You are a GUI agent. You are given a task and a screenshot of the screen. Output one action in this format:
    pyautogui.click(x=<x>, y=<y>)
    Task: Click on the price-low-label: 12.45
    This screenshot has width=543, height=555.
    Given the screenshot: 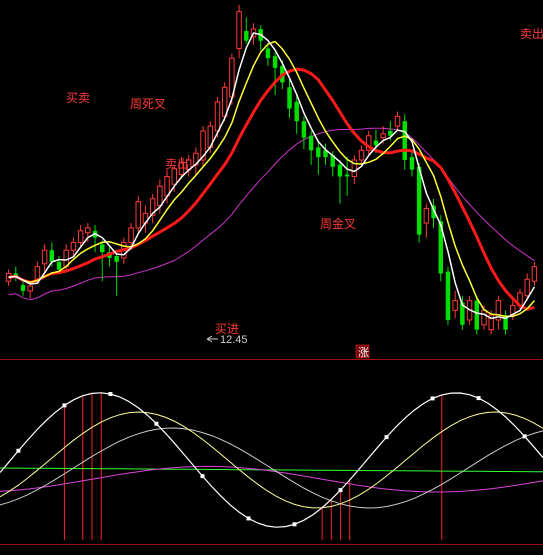 What is the action you would take?
    pyautogui.click(x=234, y=340)
    